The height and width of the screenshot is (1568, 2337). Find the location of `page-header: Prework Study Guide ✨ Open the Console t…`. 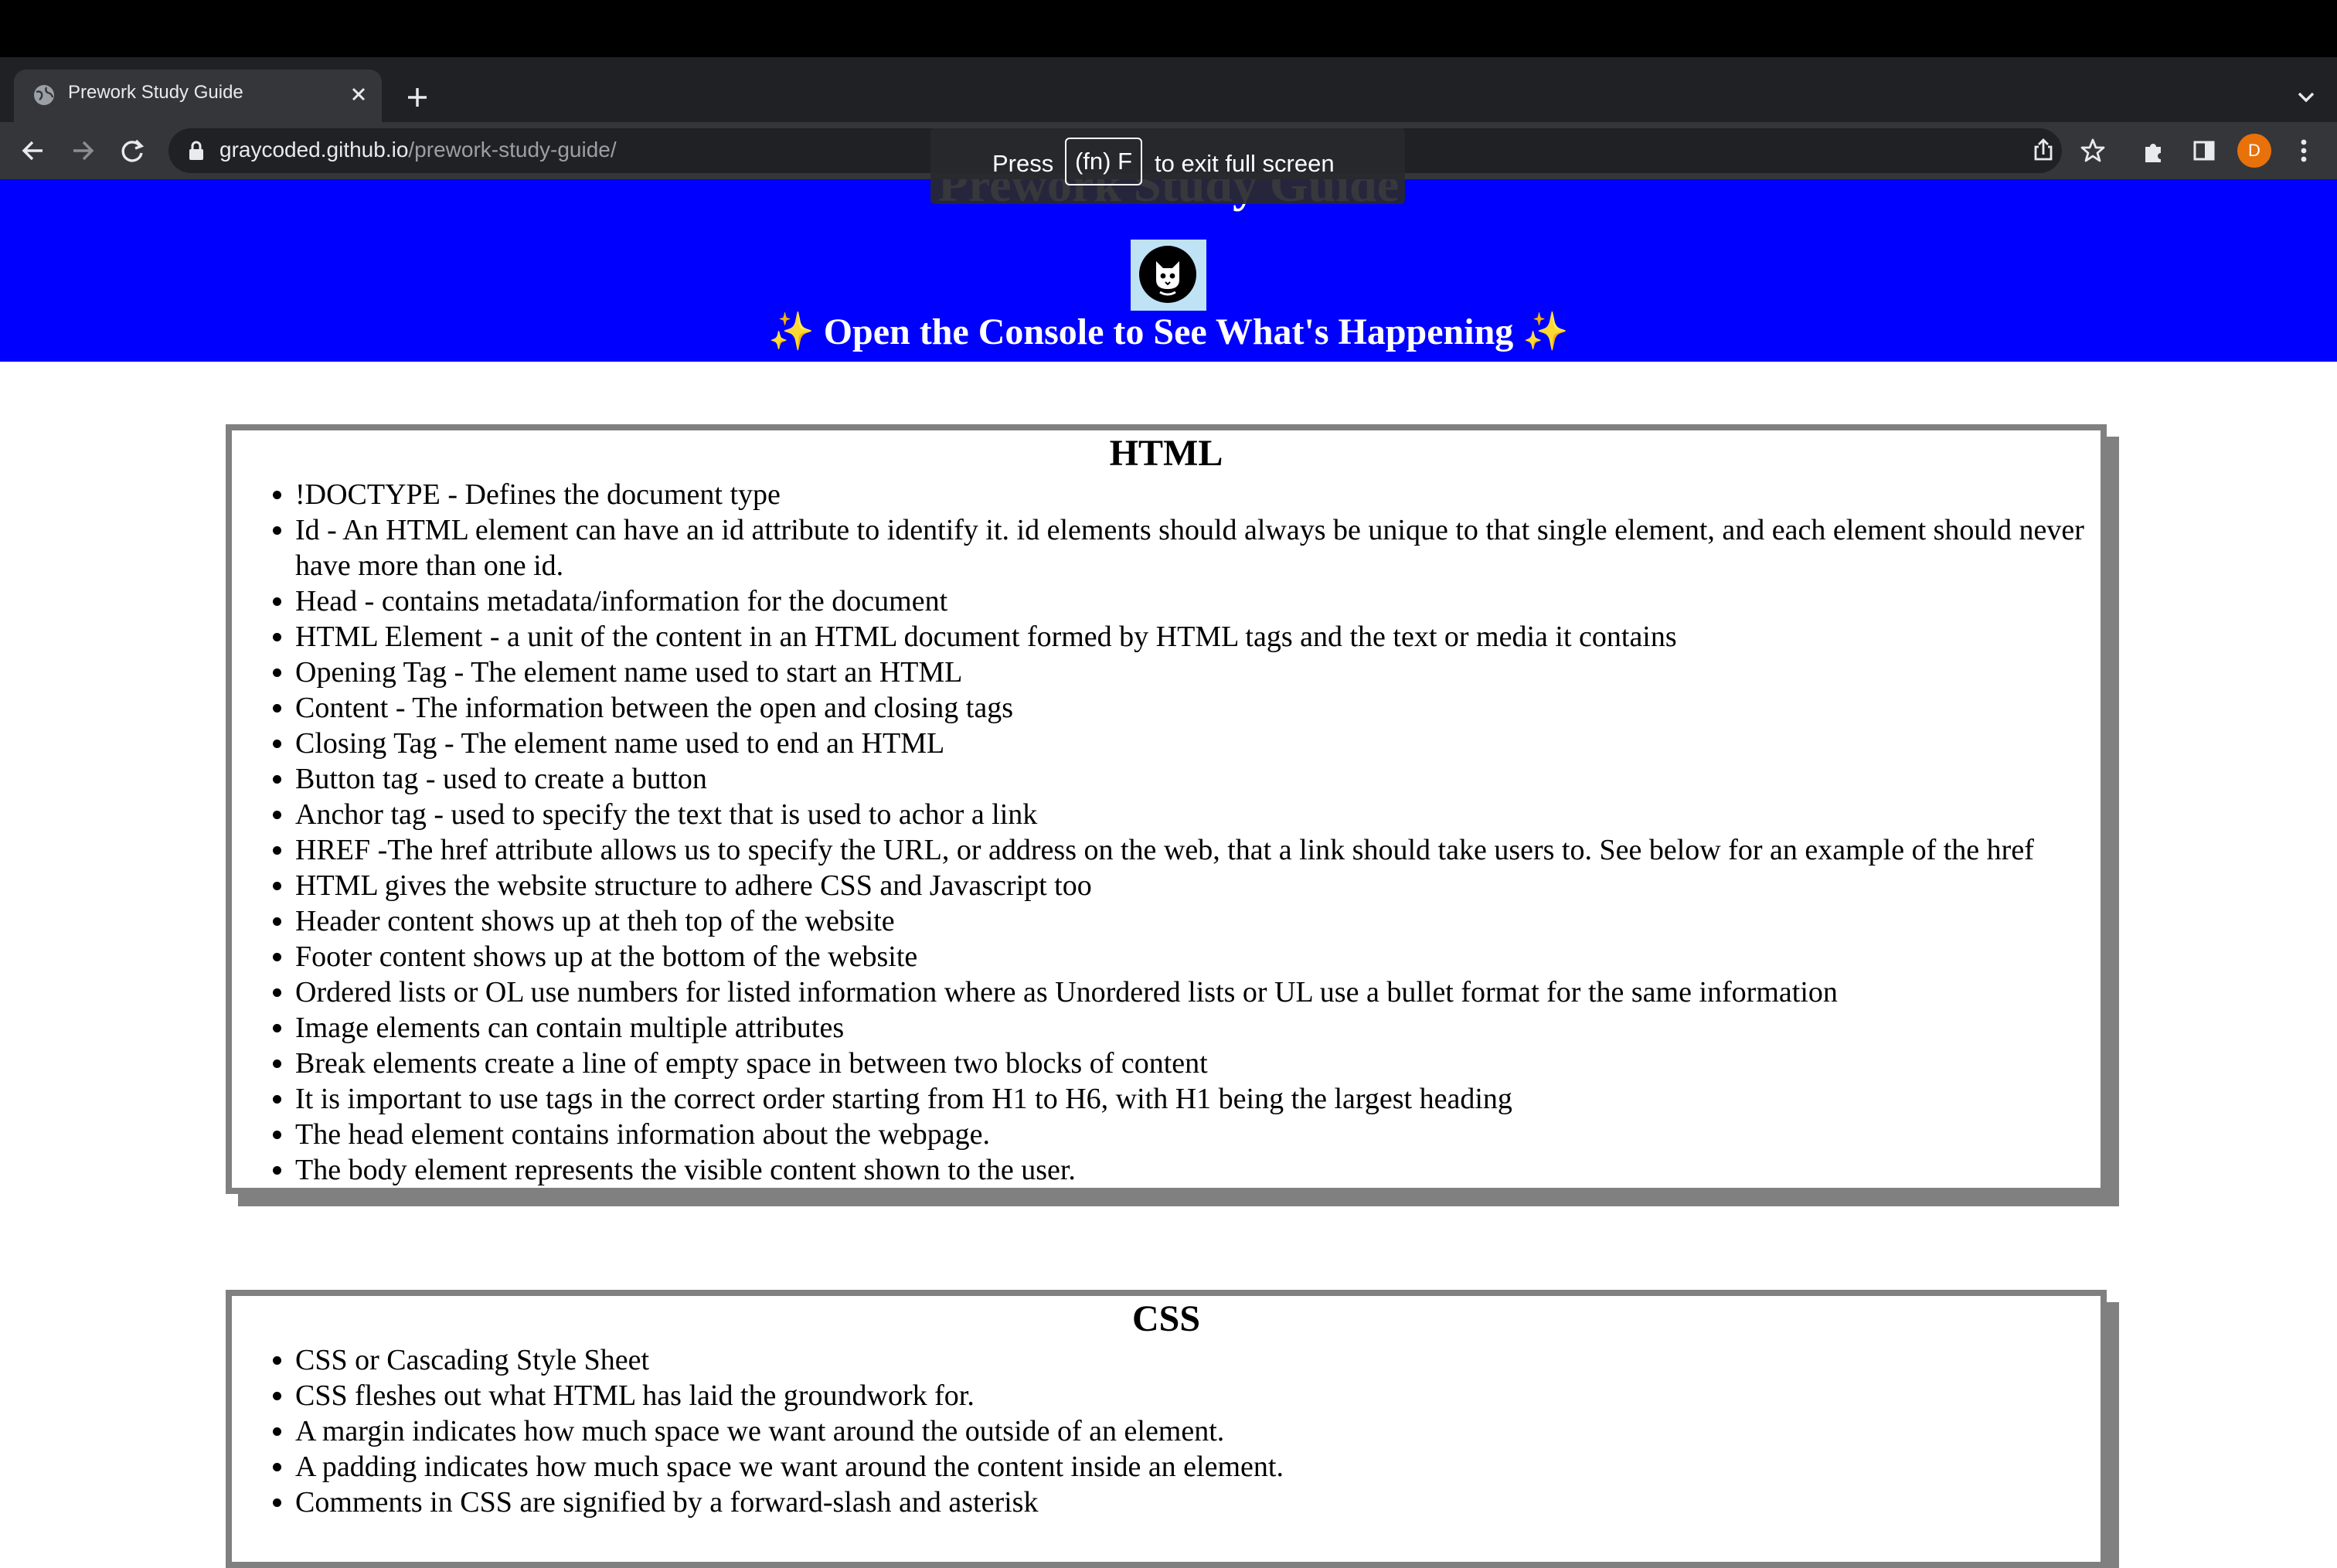

page-header: Prework Study Guide ✨ Open the Console t… is located at coordinates (1168, 270).